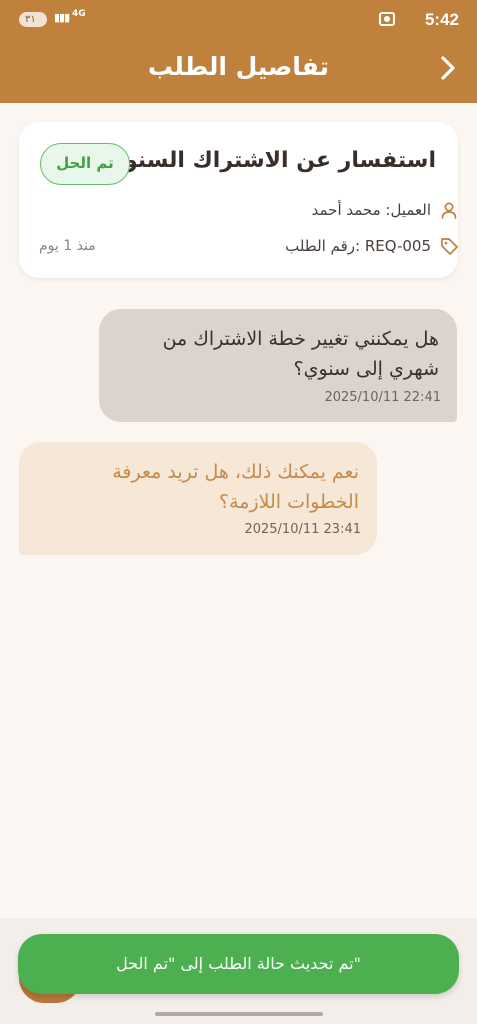  I want to click on message-timestamp: 2025/10/11 22:41, so click(382, 397).